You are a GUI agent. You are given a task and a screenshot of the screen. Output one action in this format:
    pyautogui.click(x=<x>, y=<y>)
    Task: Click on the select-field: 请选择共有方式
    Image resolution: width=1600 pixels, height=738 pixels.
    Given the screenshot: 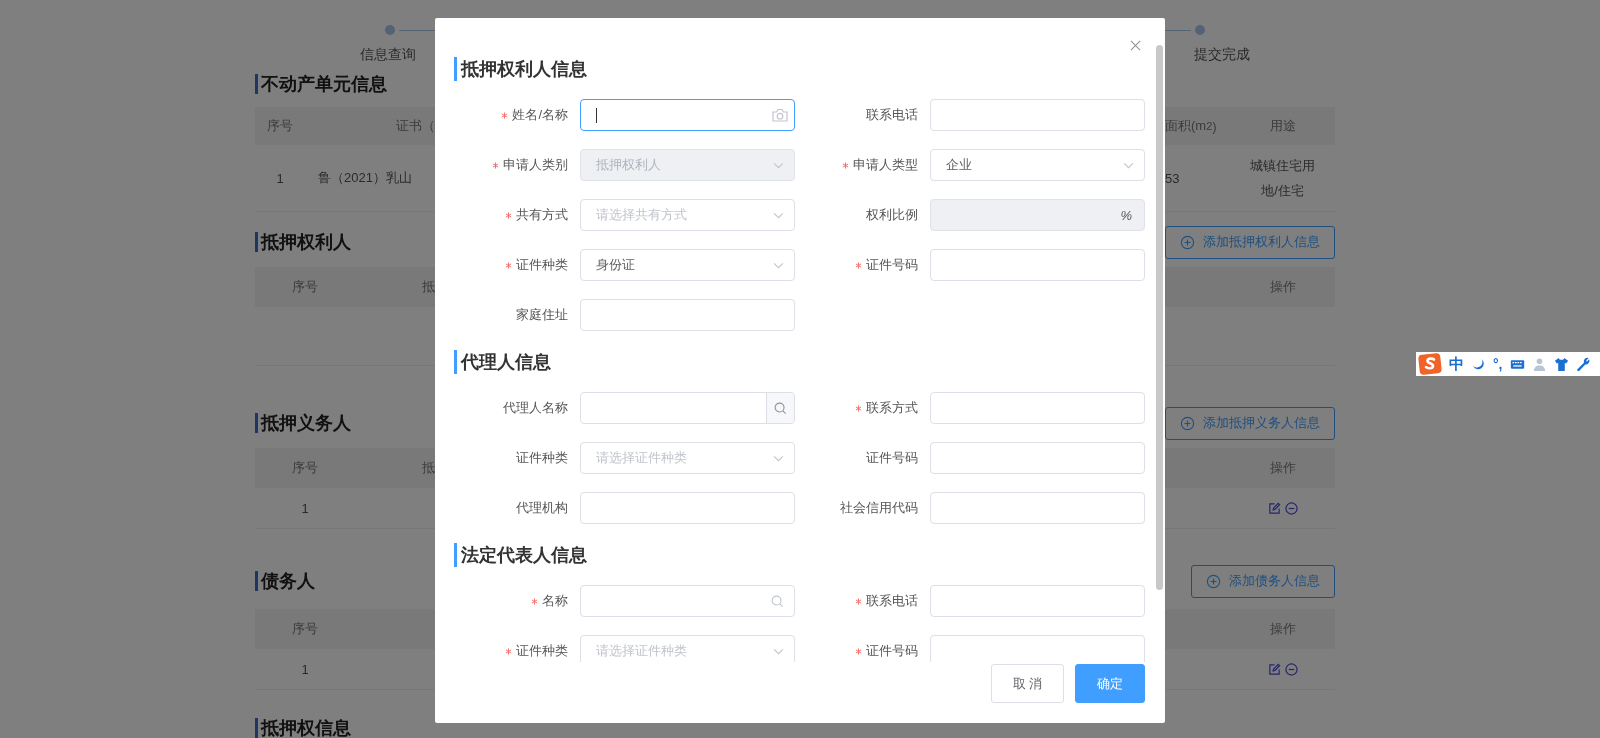 What is the action you would take?
    pyautogui.click(x=687, y=215)
    